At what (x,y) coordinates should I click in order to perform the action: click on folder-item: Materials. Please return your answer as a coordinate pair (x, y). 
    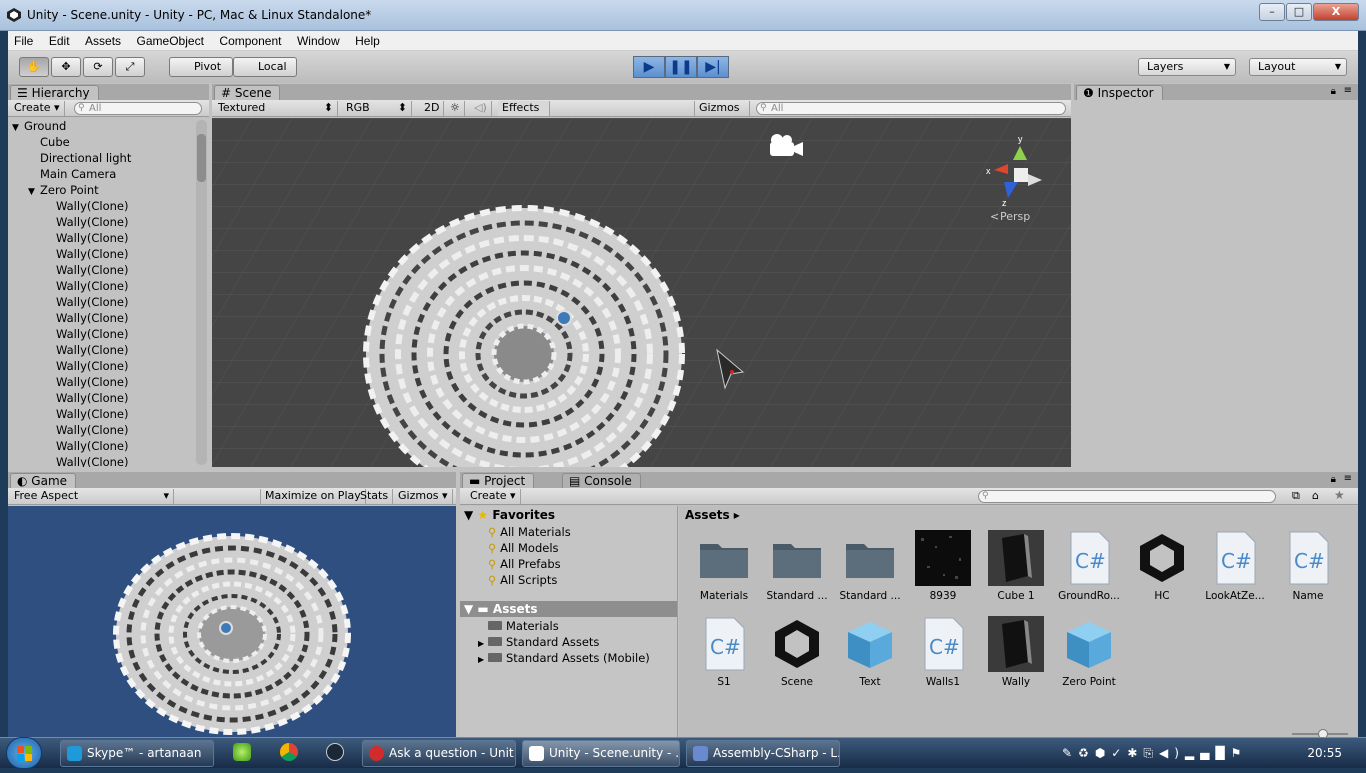
    Looking at the image, I should click on (564, 626).